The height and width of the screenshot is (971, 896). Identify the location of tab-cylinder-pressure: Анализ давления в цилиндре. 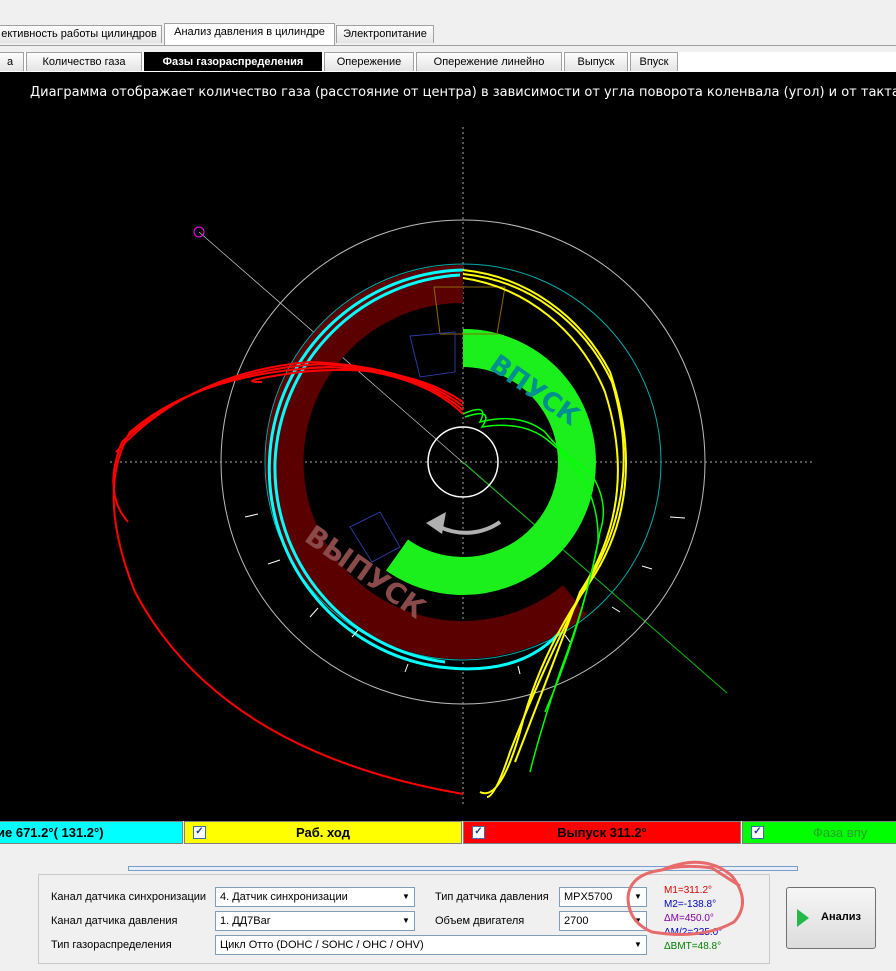
(249, 34).